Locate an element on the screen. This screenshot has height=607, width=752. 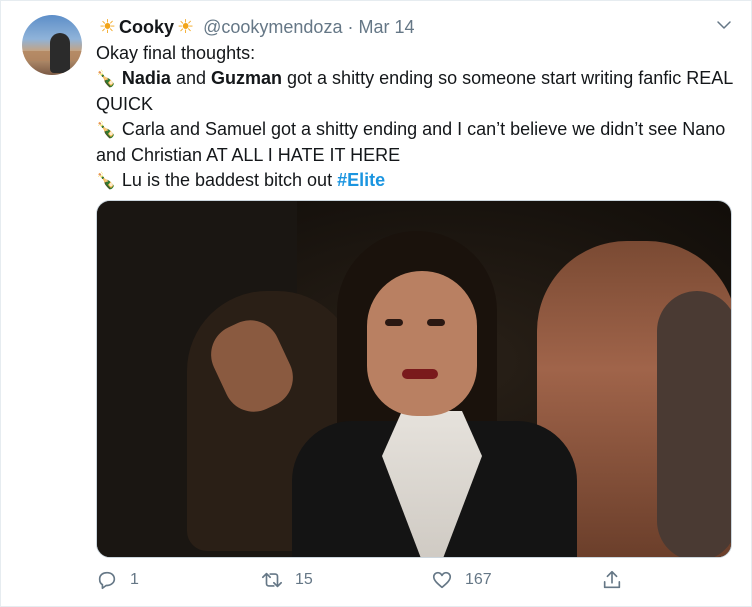
tweet-actions: 1 15 167 is located at coordinates (416, 582).